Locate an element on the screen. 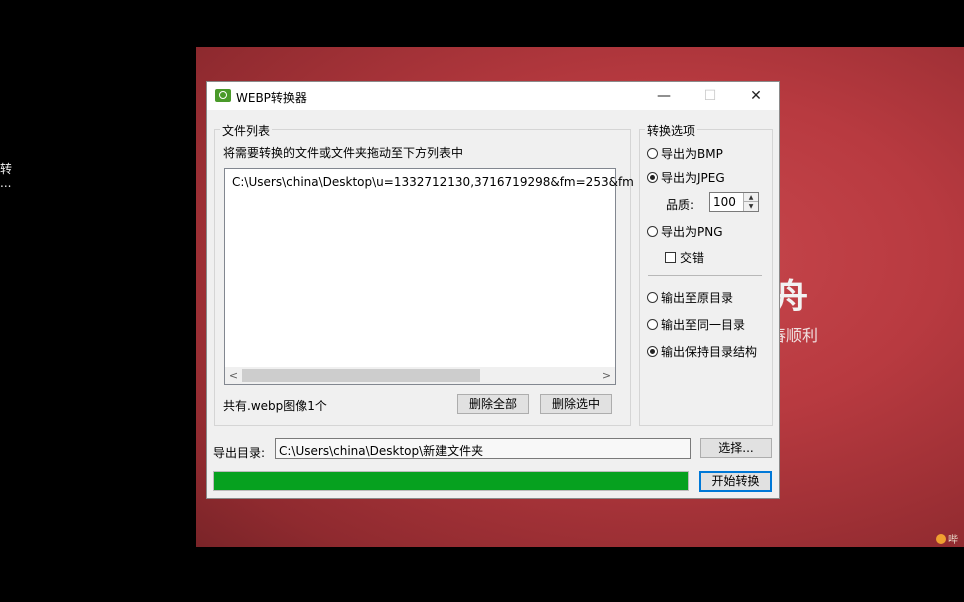 This screenshot has height=602, width=964. maximize-button: ☐ is located at coordinates (710, 96).